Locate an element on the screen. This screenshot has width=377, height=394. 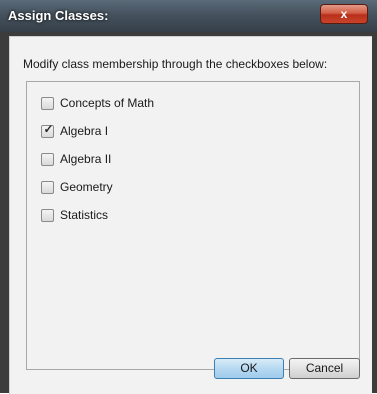
class-item-algebra-ii: Algebra II is located at coordinates (76, 159).